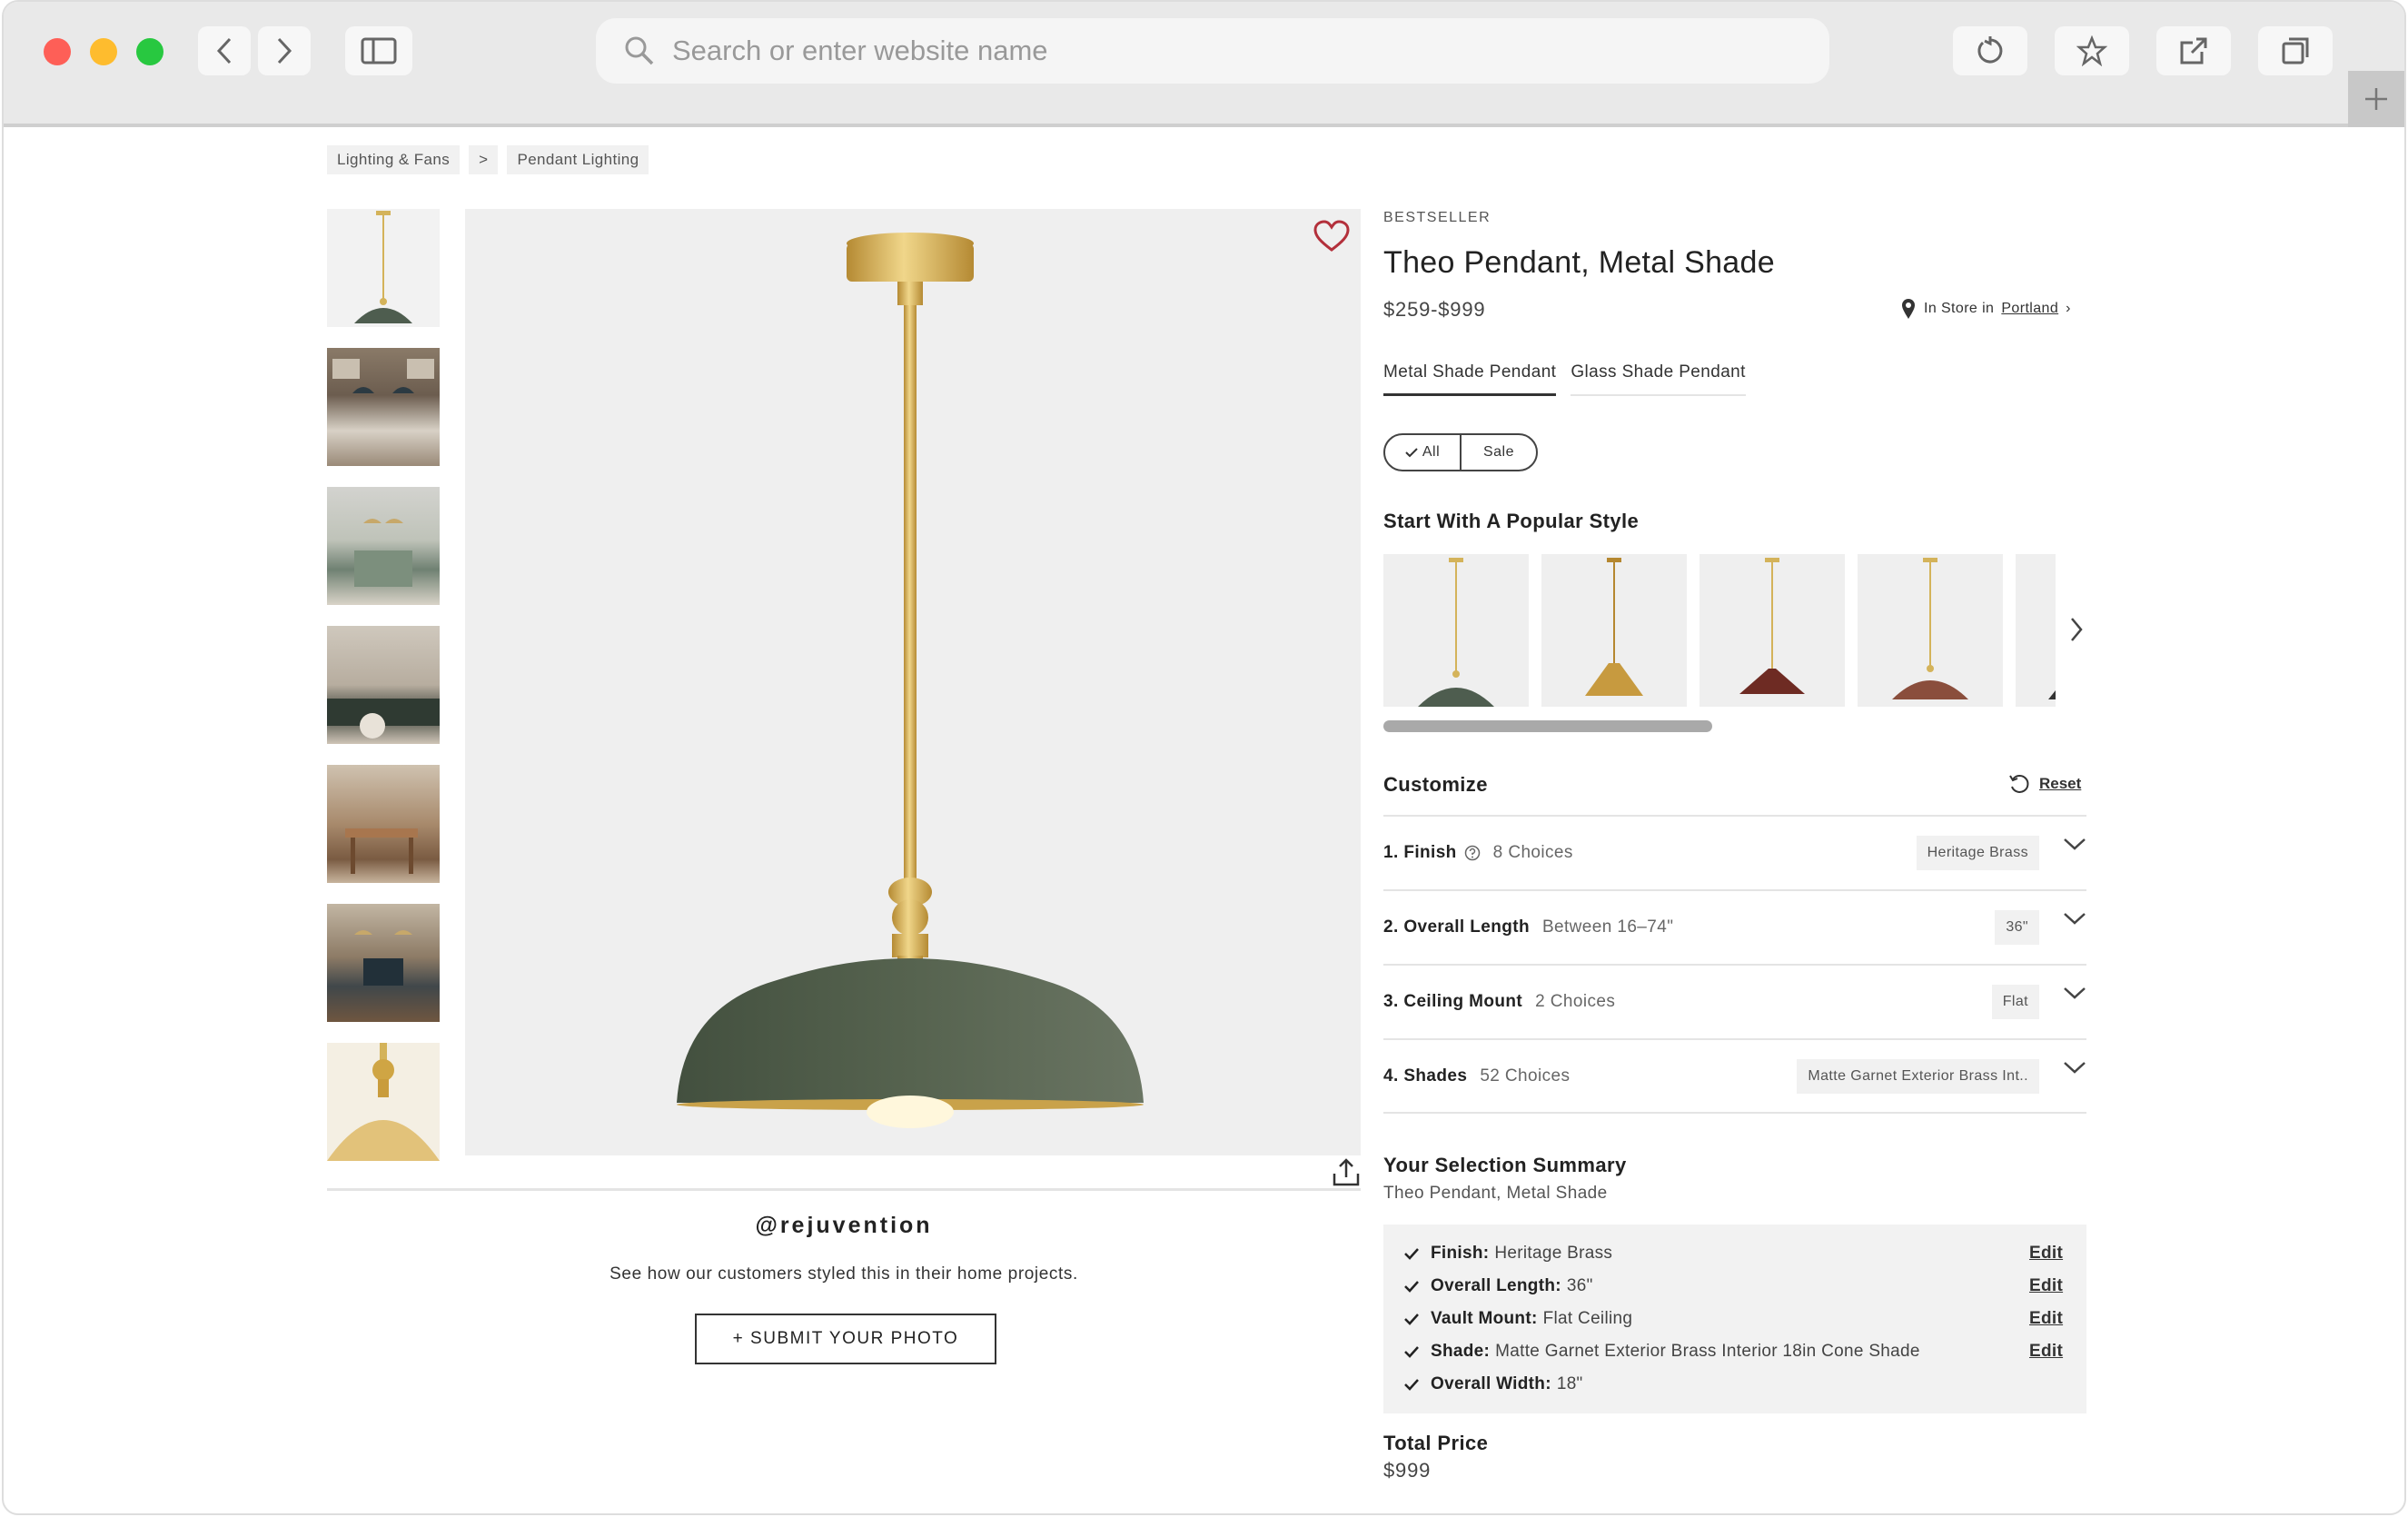 This screenshot has height=1517, width=2408. I want to click on summary-key: Overall Length:, so click(1496, 1285).